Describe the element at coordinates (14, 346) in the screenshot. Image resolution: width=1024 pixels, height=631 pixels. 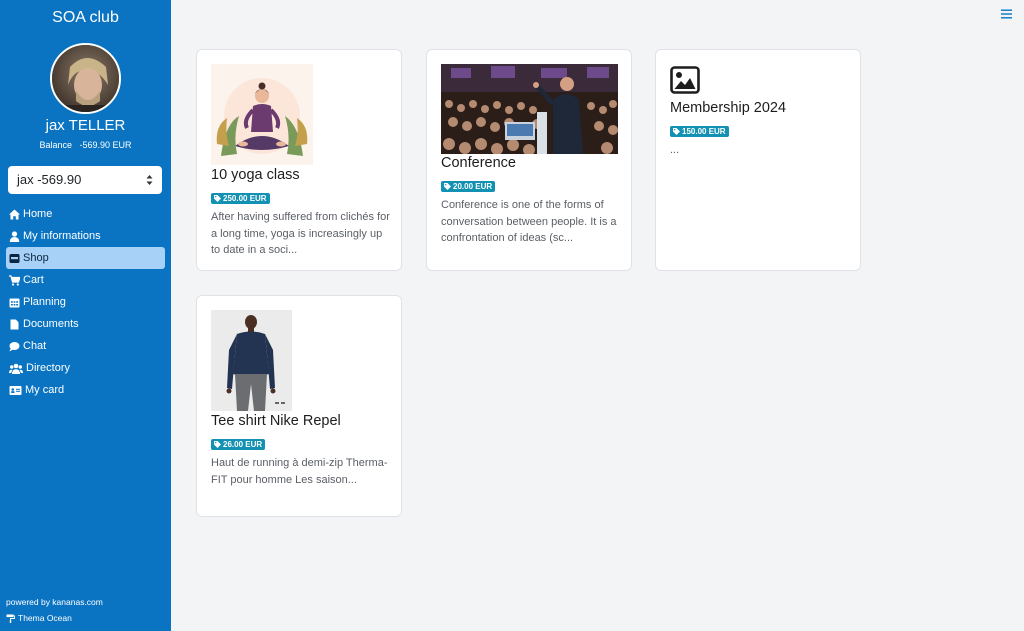
I see `chat-icon` at that location.